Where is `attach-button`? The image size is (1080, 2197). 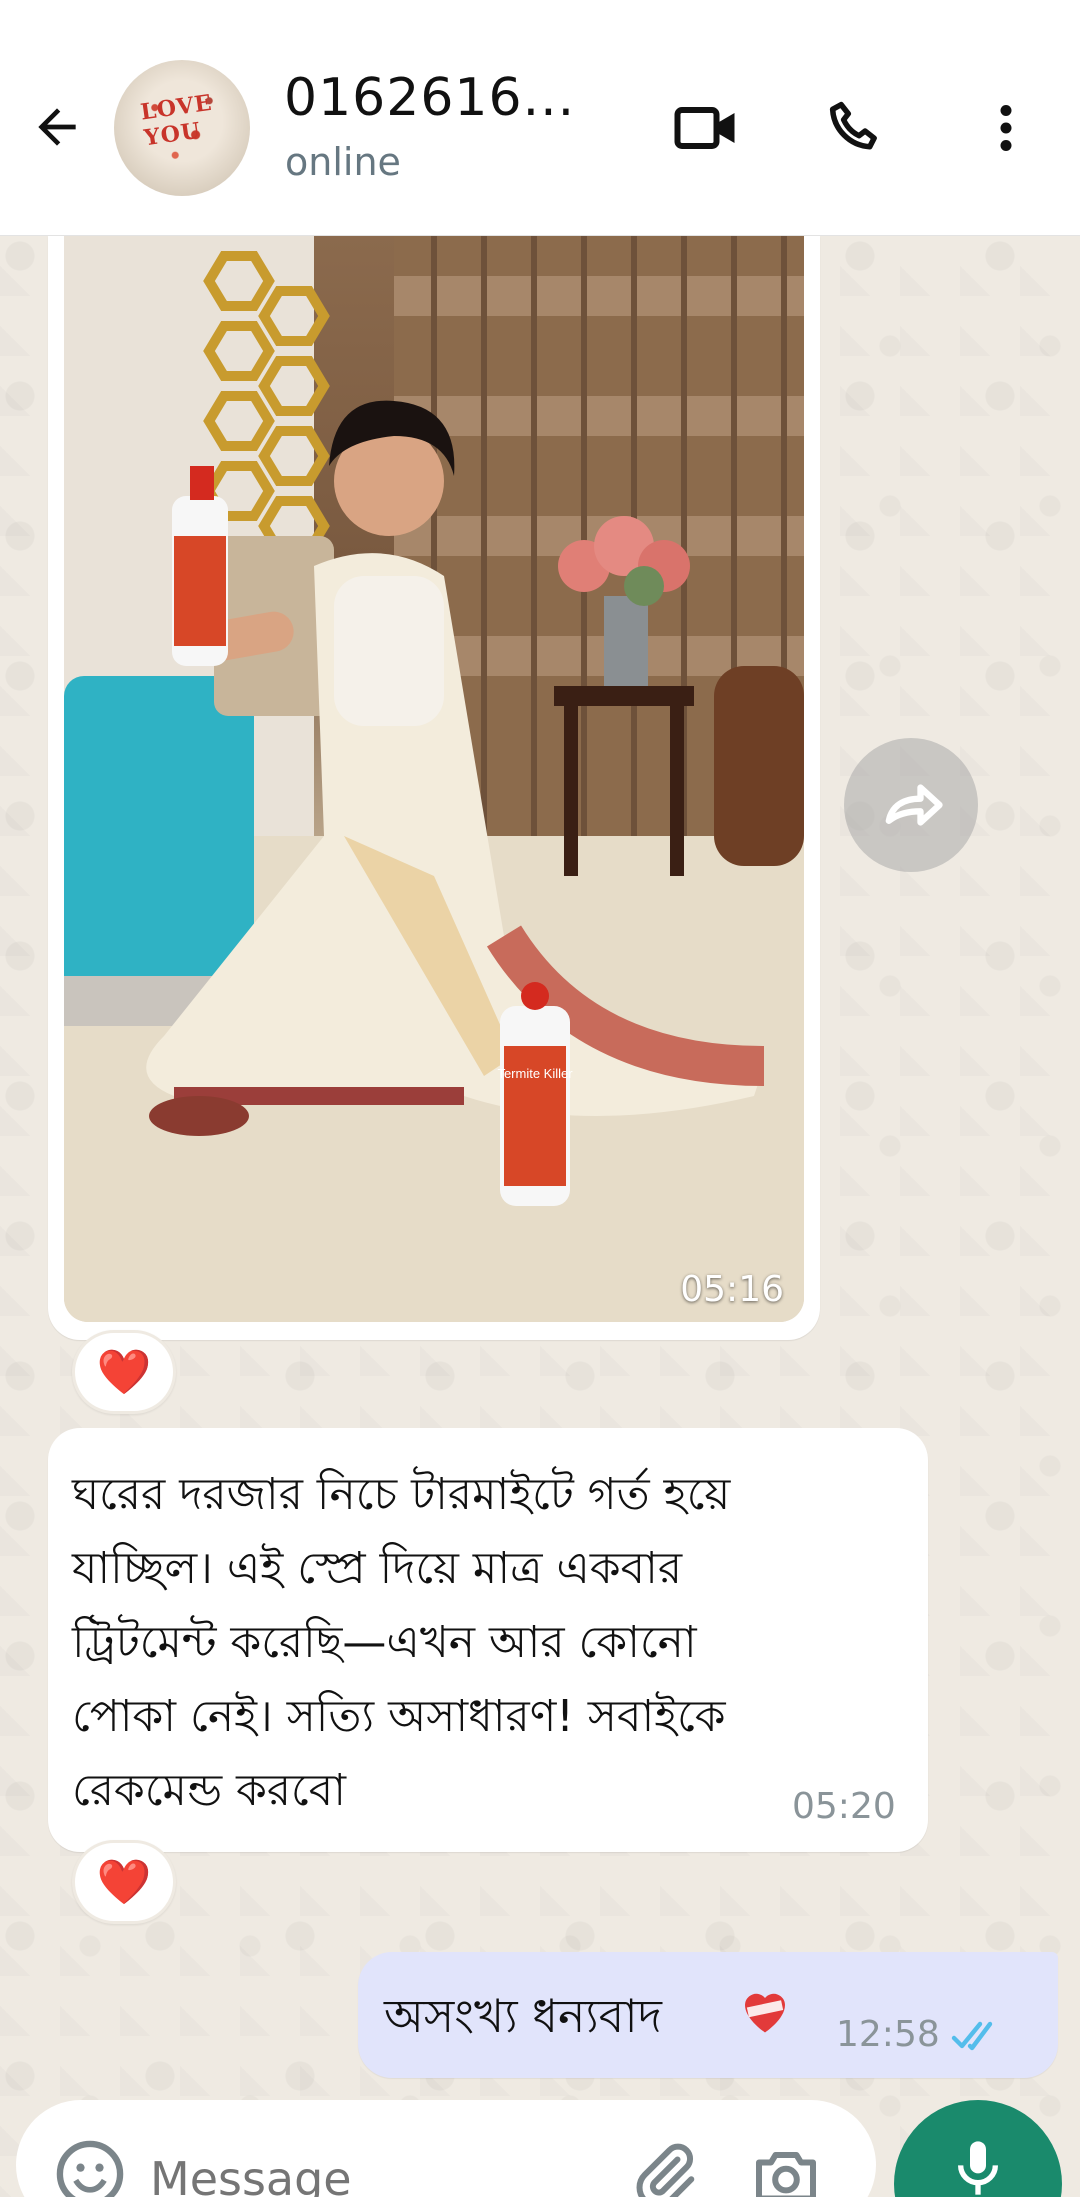 attach-button is located at coordinates (664, 2168).